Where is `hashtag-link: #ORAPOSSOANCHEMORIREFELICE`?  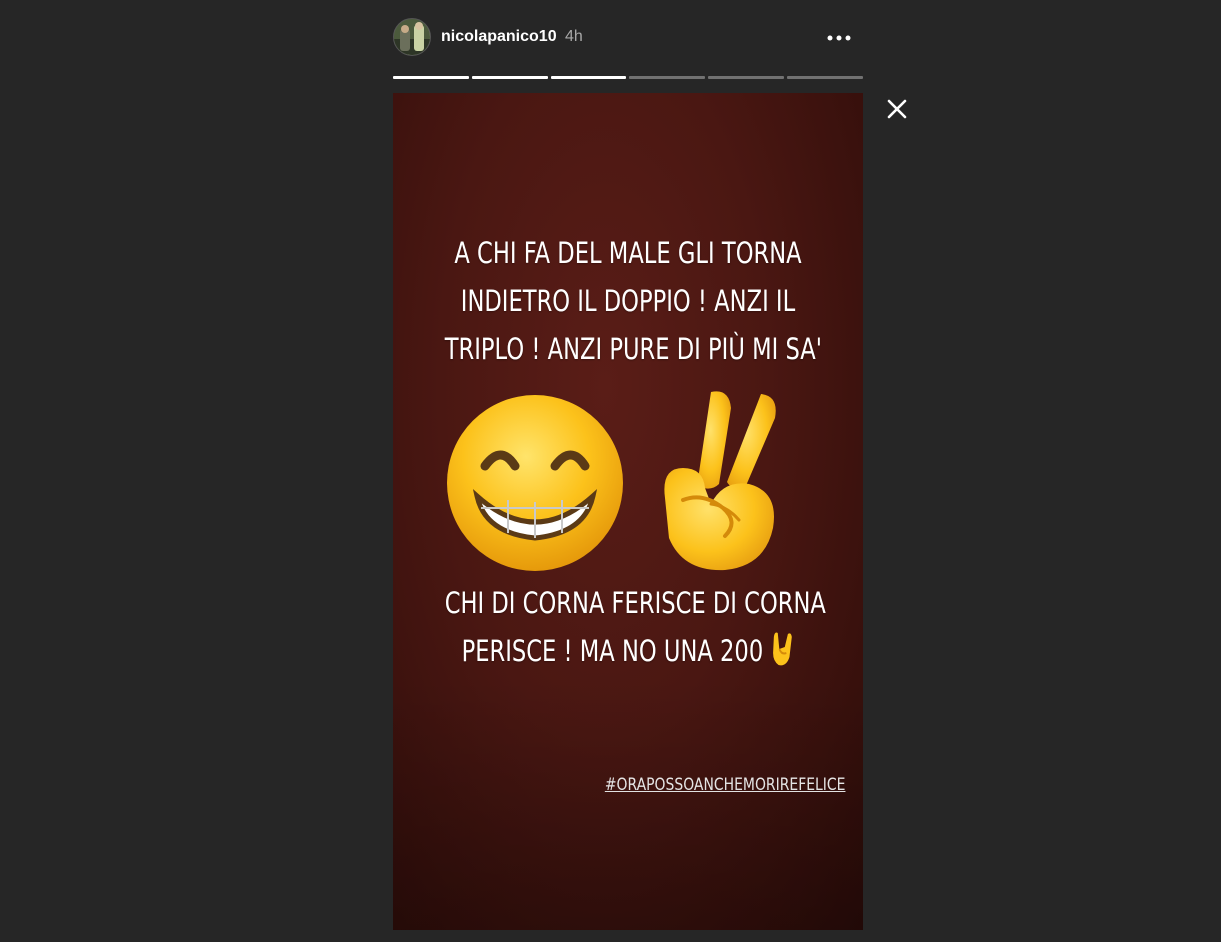 hashtag-link: #ORAPOSSOANCHEMORIREFELICE is located at coordinates (724, 785).